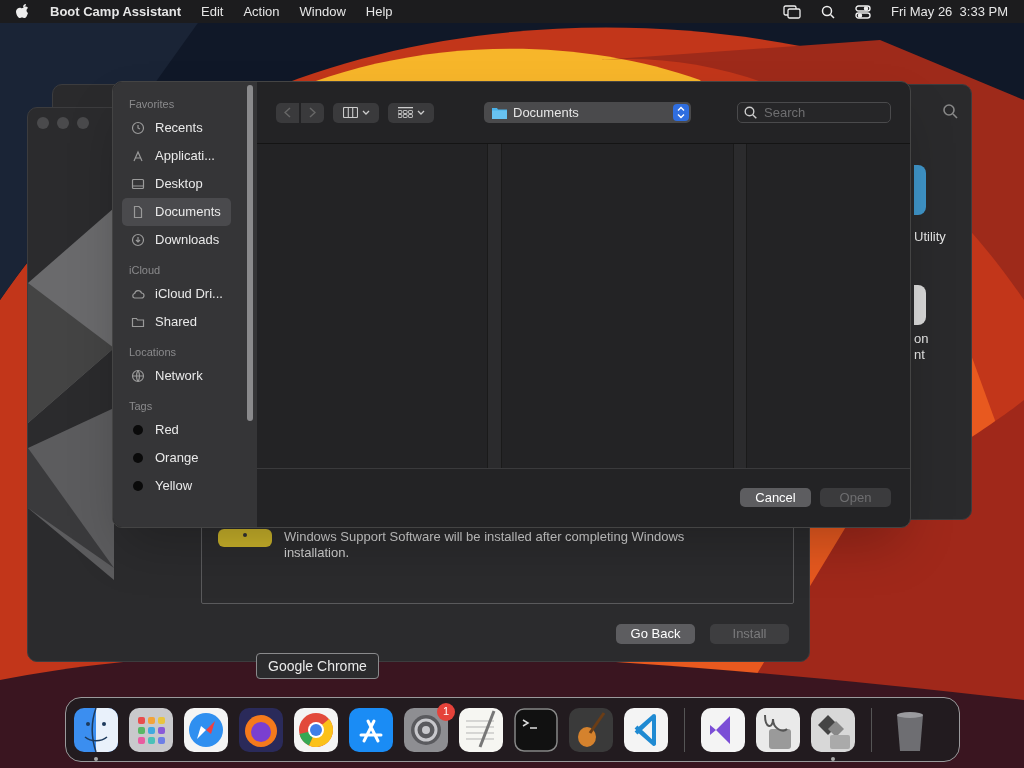  I want to click on app-label: Utility, so click(930, 237).